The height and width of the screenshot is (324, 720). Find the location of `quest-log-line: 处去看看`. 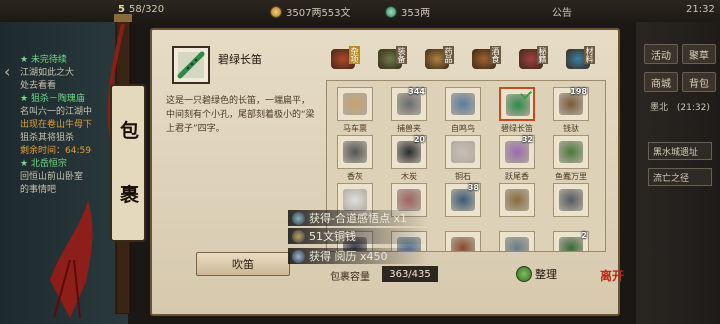

quest-log-line: 处去看看 is located at coordinates (38, 86).